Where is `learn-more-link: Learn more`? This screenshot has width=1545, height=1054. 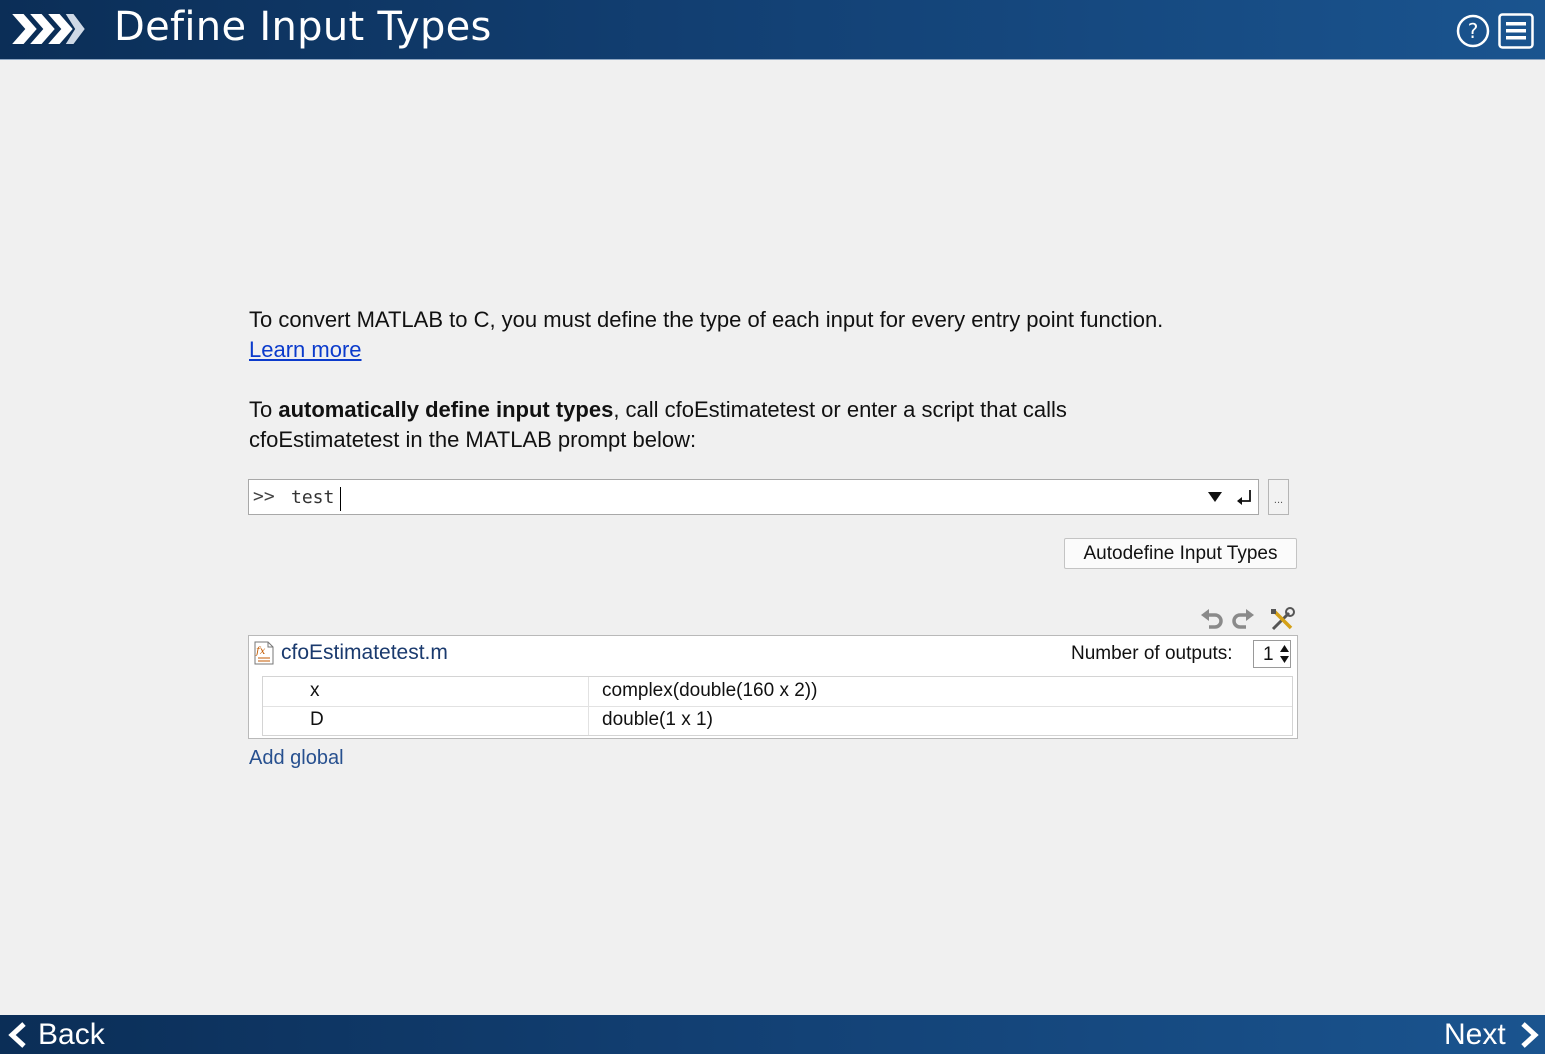 learn-more-link: Learn more is located at coordinates (305, 349).